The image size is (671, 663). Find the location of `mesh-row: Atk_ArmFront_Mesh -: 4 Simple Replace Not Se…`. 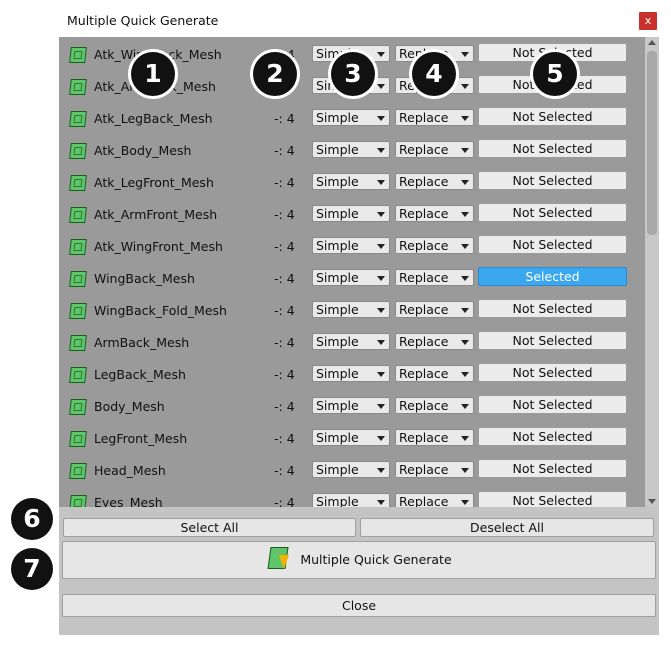

mesh-row: Atk_ArmFront_Mesh -: 4 Simple Replace Not Se… is located at coordinates (352, 213).